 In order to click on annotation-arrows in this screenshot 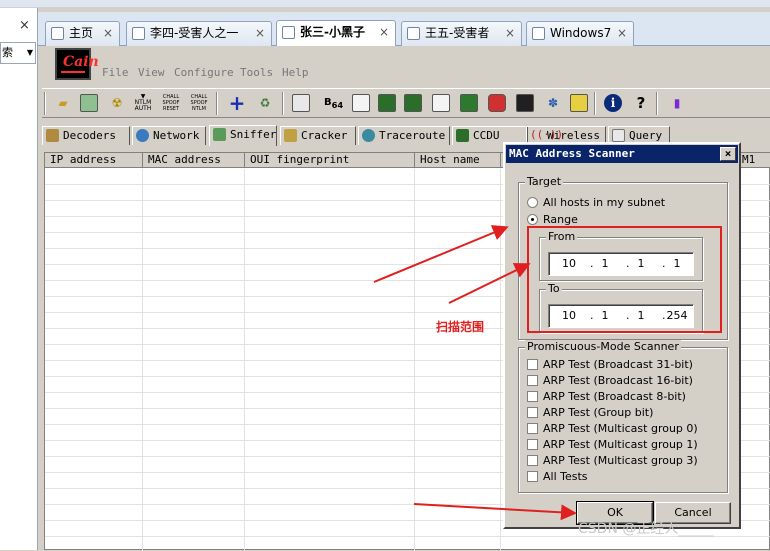, I will do `click(475, 373)`.